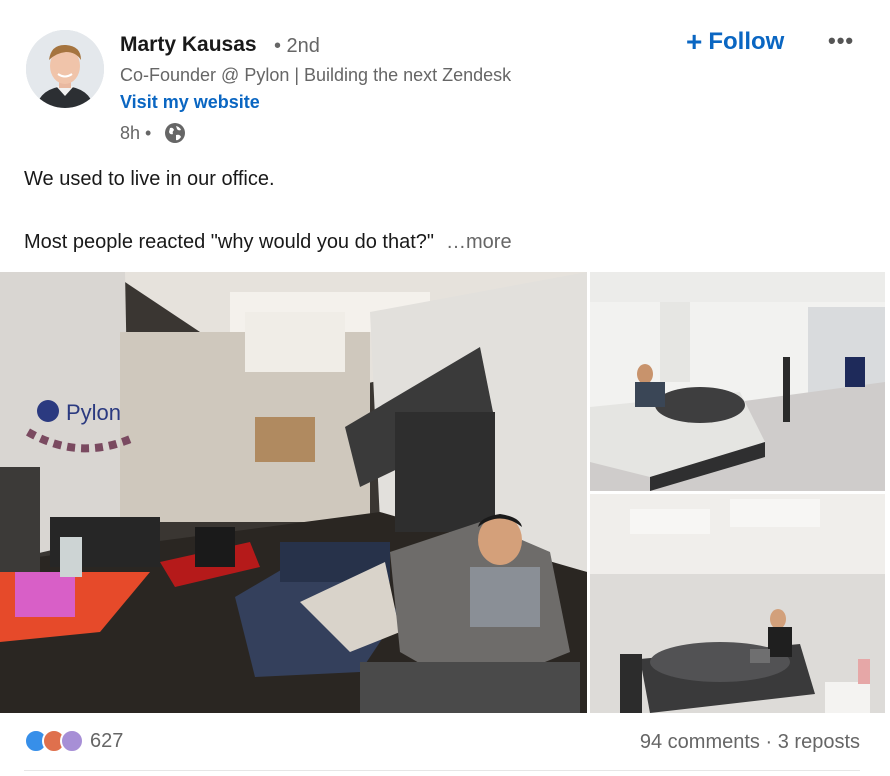 Image resolution: width=890 pixels, height=776 pixels. What do you see at coordinates (819, 742) in the screenshot?
I see `reposts-count: 3 reposts` at bounding box center [819, 742].